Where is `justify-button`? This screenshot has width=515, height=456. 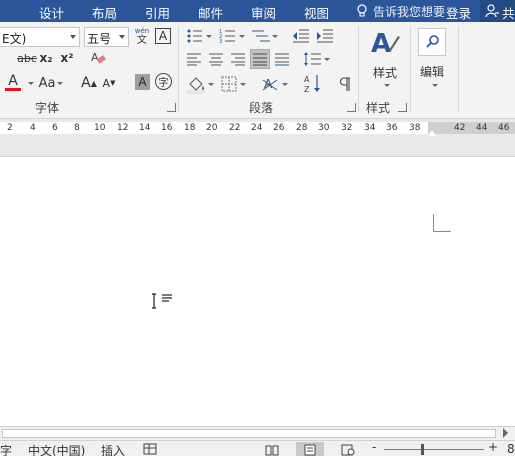 justify-button is located at coordinates (260, 59).